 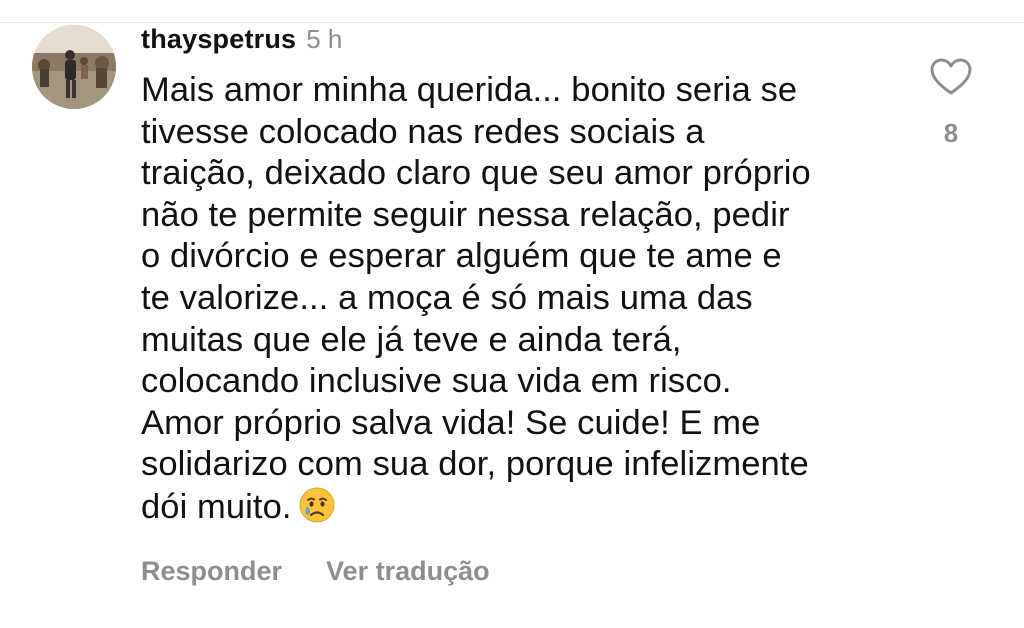 What do you see at coordinates (216, 506) in the screenshot?
I see `comment-line: dói muito.` at bounding box center [216, 506].